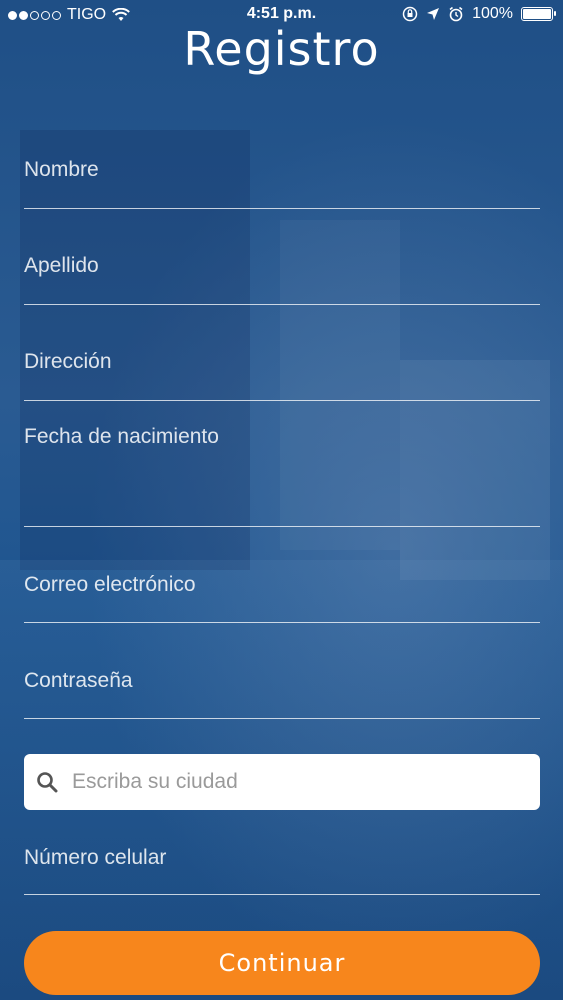  Describe the element at coordinates (292, 782) in the screenshot. I see `city-search-input` at that location.